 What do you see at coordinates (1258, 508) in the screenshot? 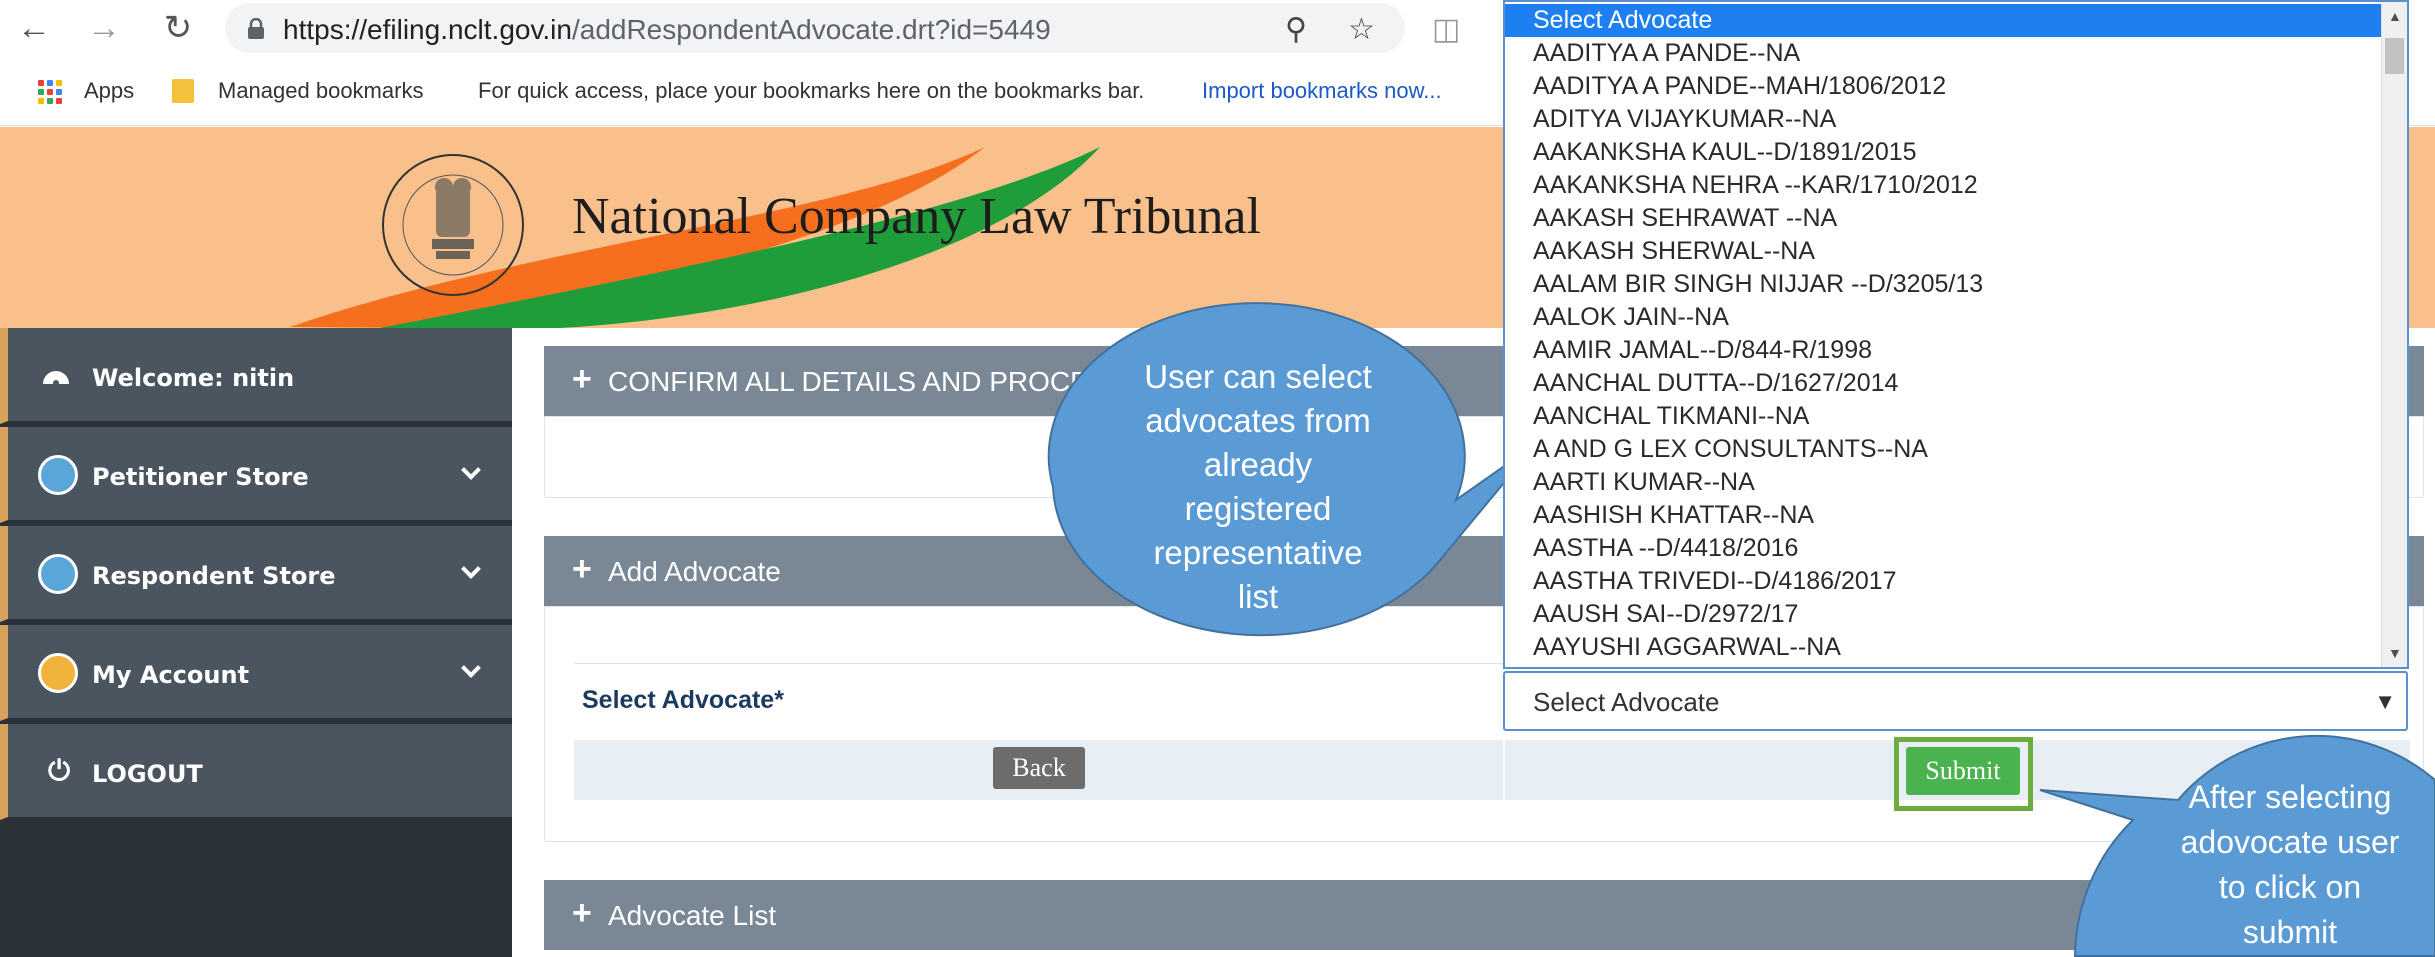
I see `callout-line: registered` at bounding box center [1258, 508].